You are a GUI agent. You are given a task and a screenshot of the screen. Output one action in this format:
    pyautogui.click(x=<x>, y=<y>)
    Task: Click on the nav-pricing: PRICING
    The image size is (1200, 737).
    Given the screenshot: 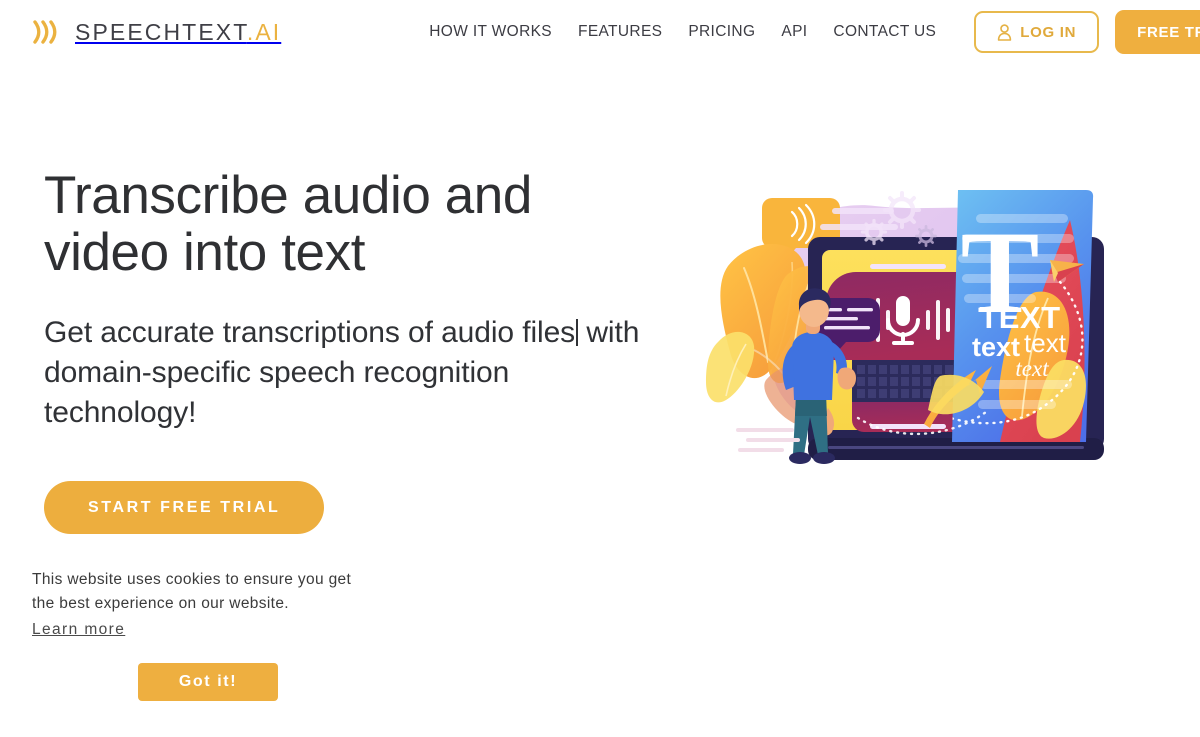 What is the action you would take?
    pyautogui.click(x=721, y=32)
    